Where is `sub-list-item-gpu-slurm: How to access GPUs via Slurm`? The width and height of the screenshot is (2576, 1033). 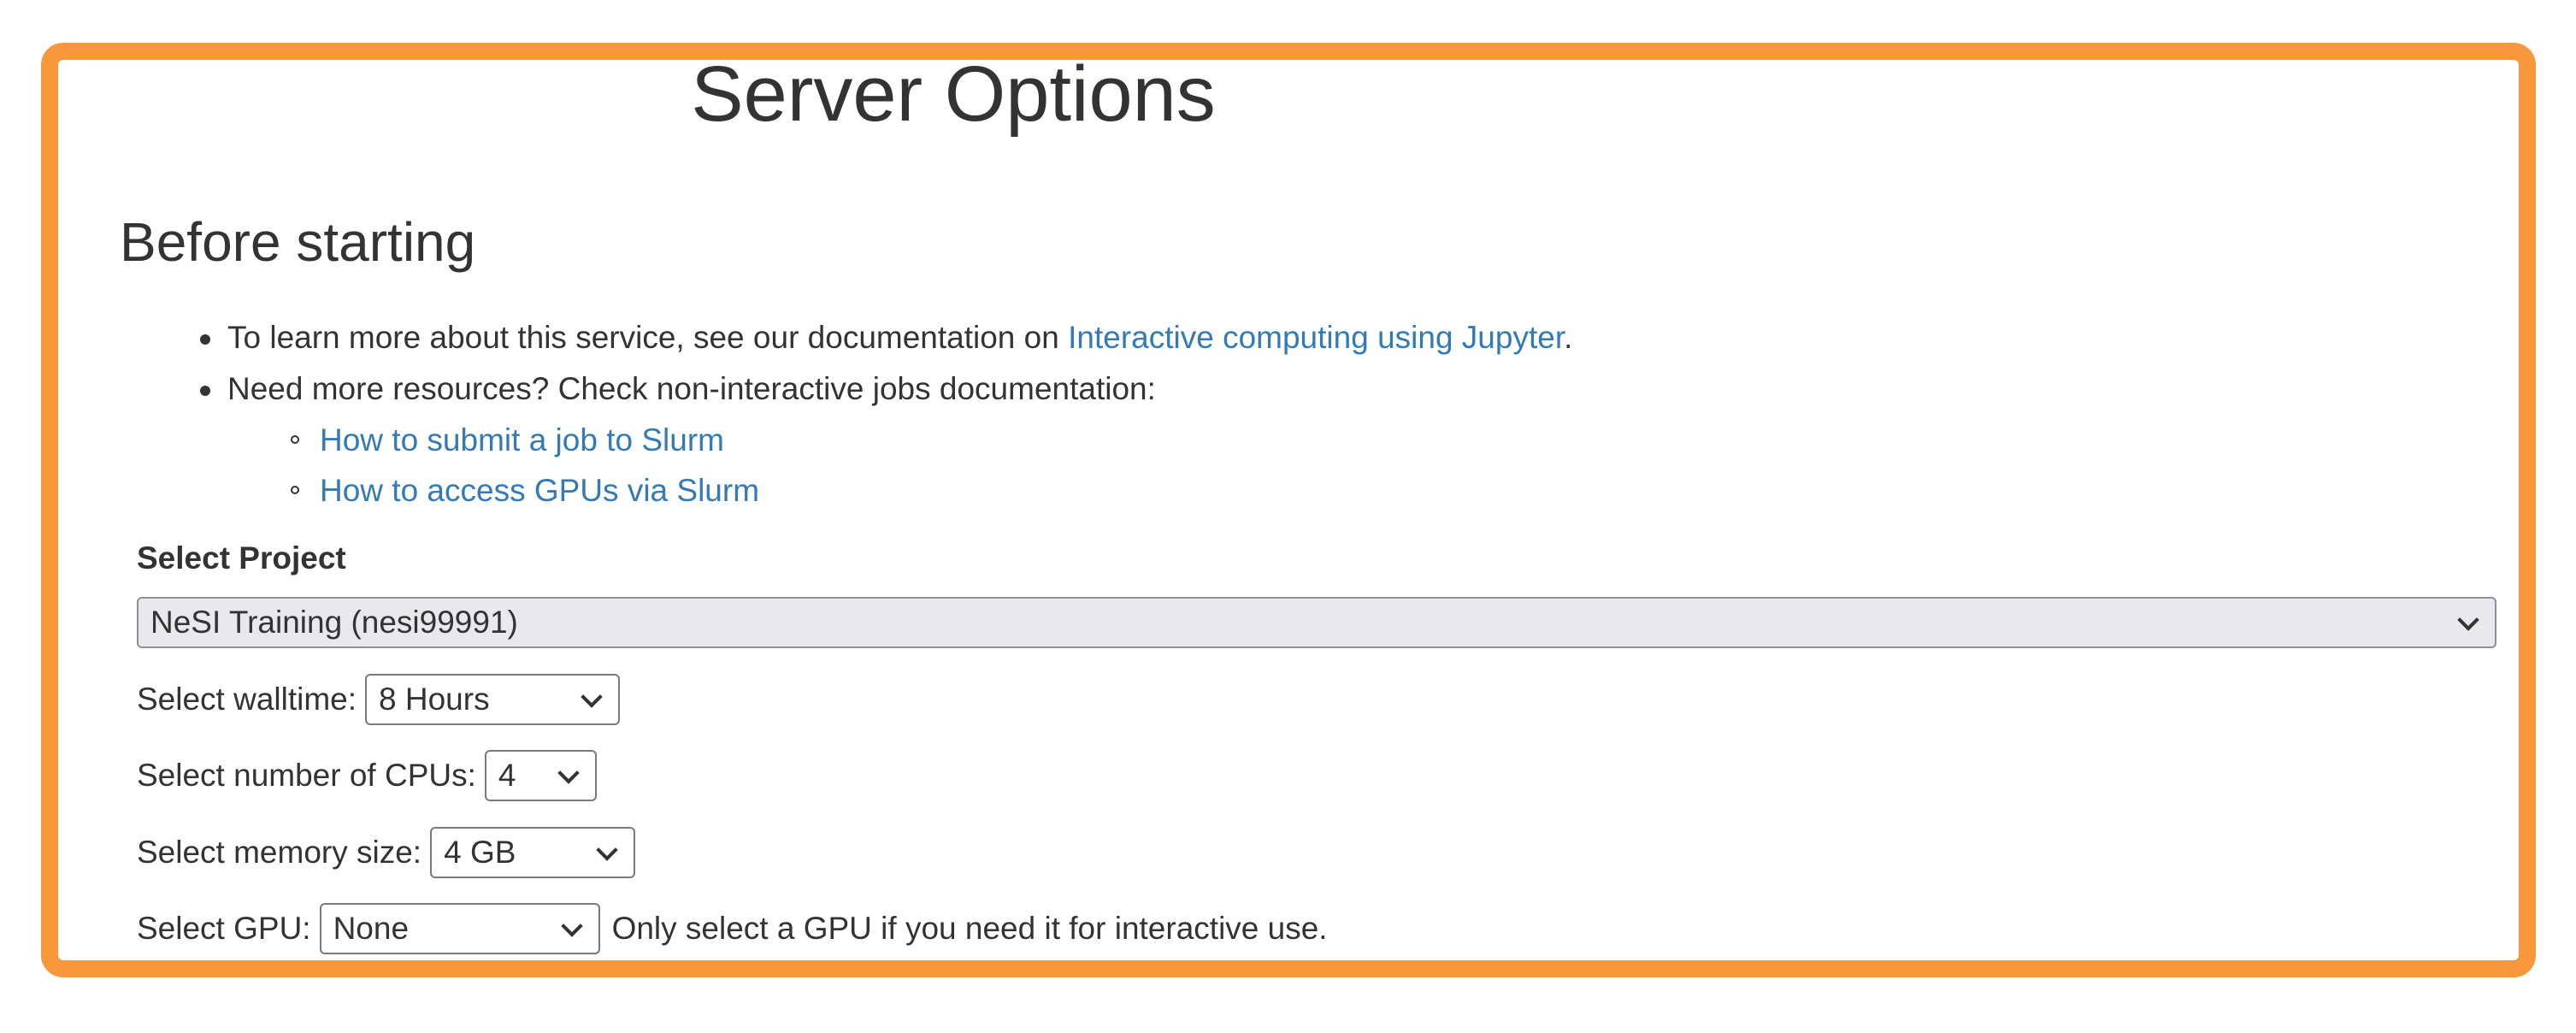 sub-list-item-gpu-slurm: How to access GPUs via Slurm is located at coordinates (524, 490).